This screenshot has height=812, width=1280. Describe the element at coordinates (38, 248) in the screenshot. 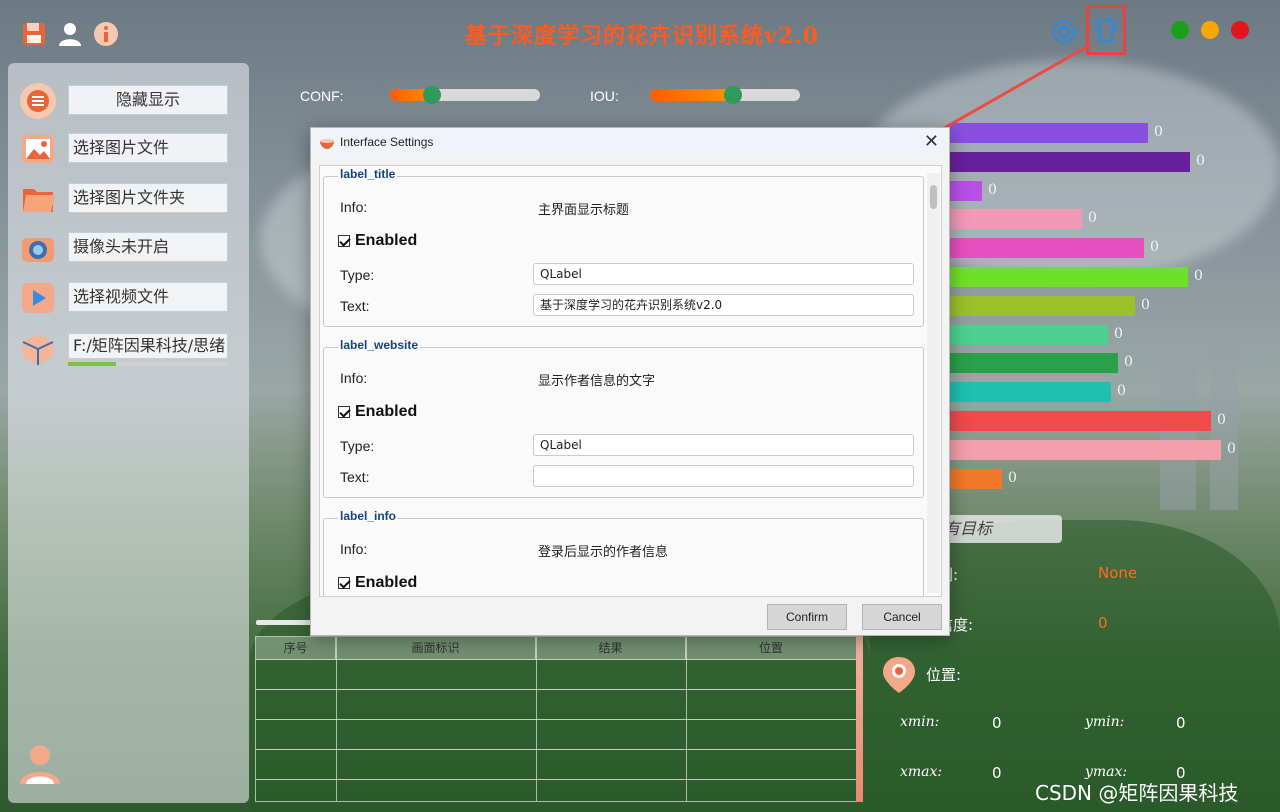

I see `camera-icon` at that location.